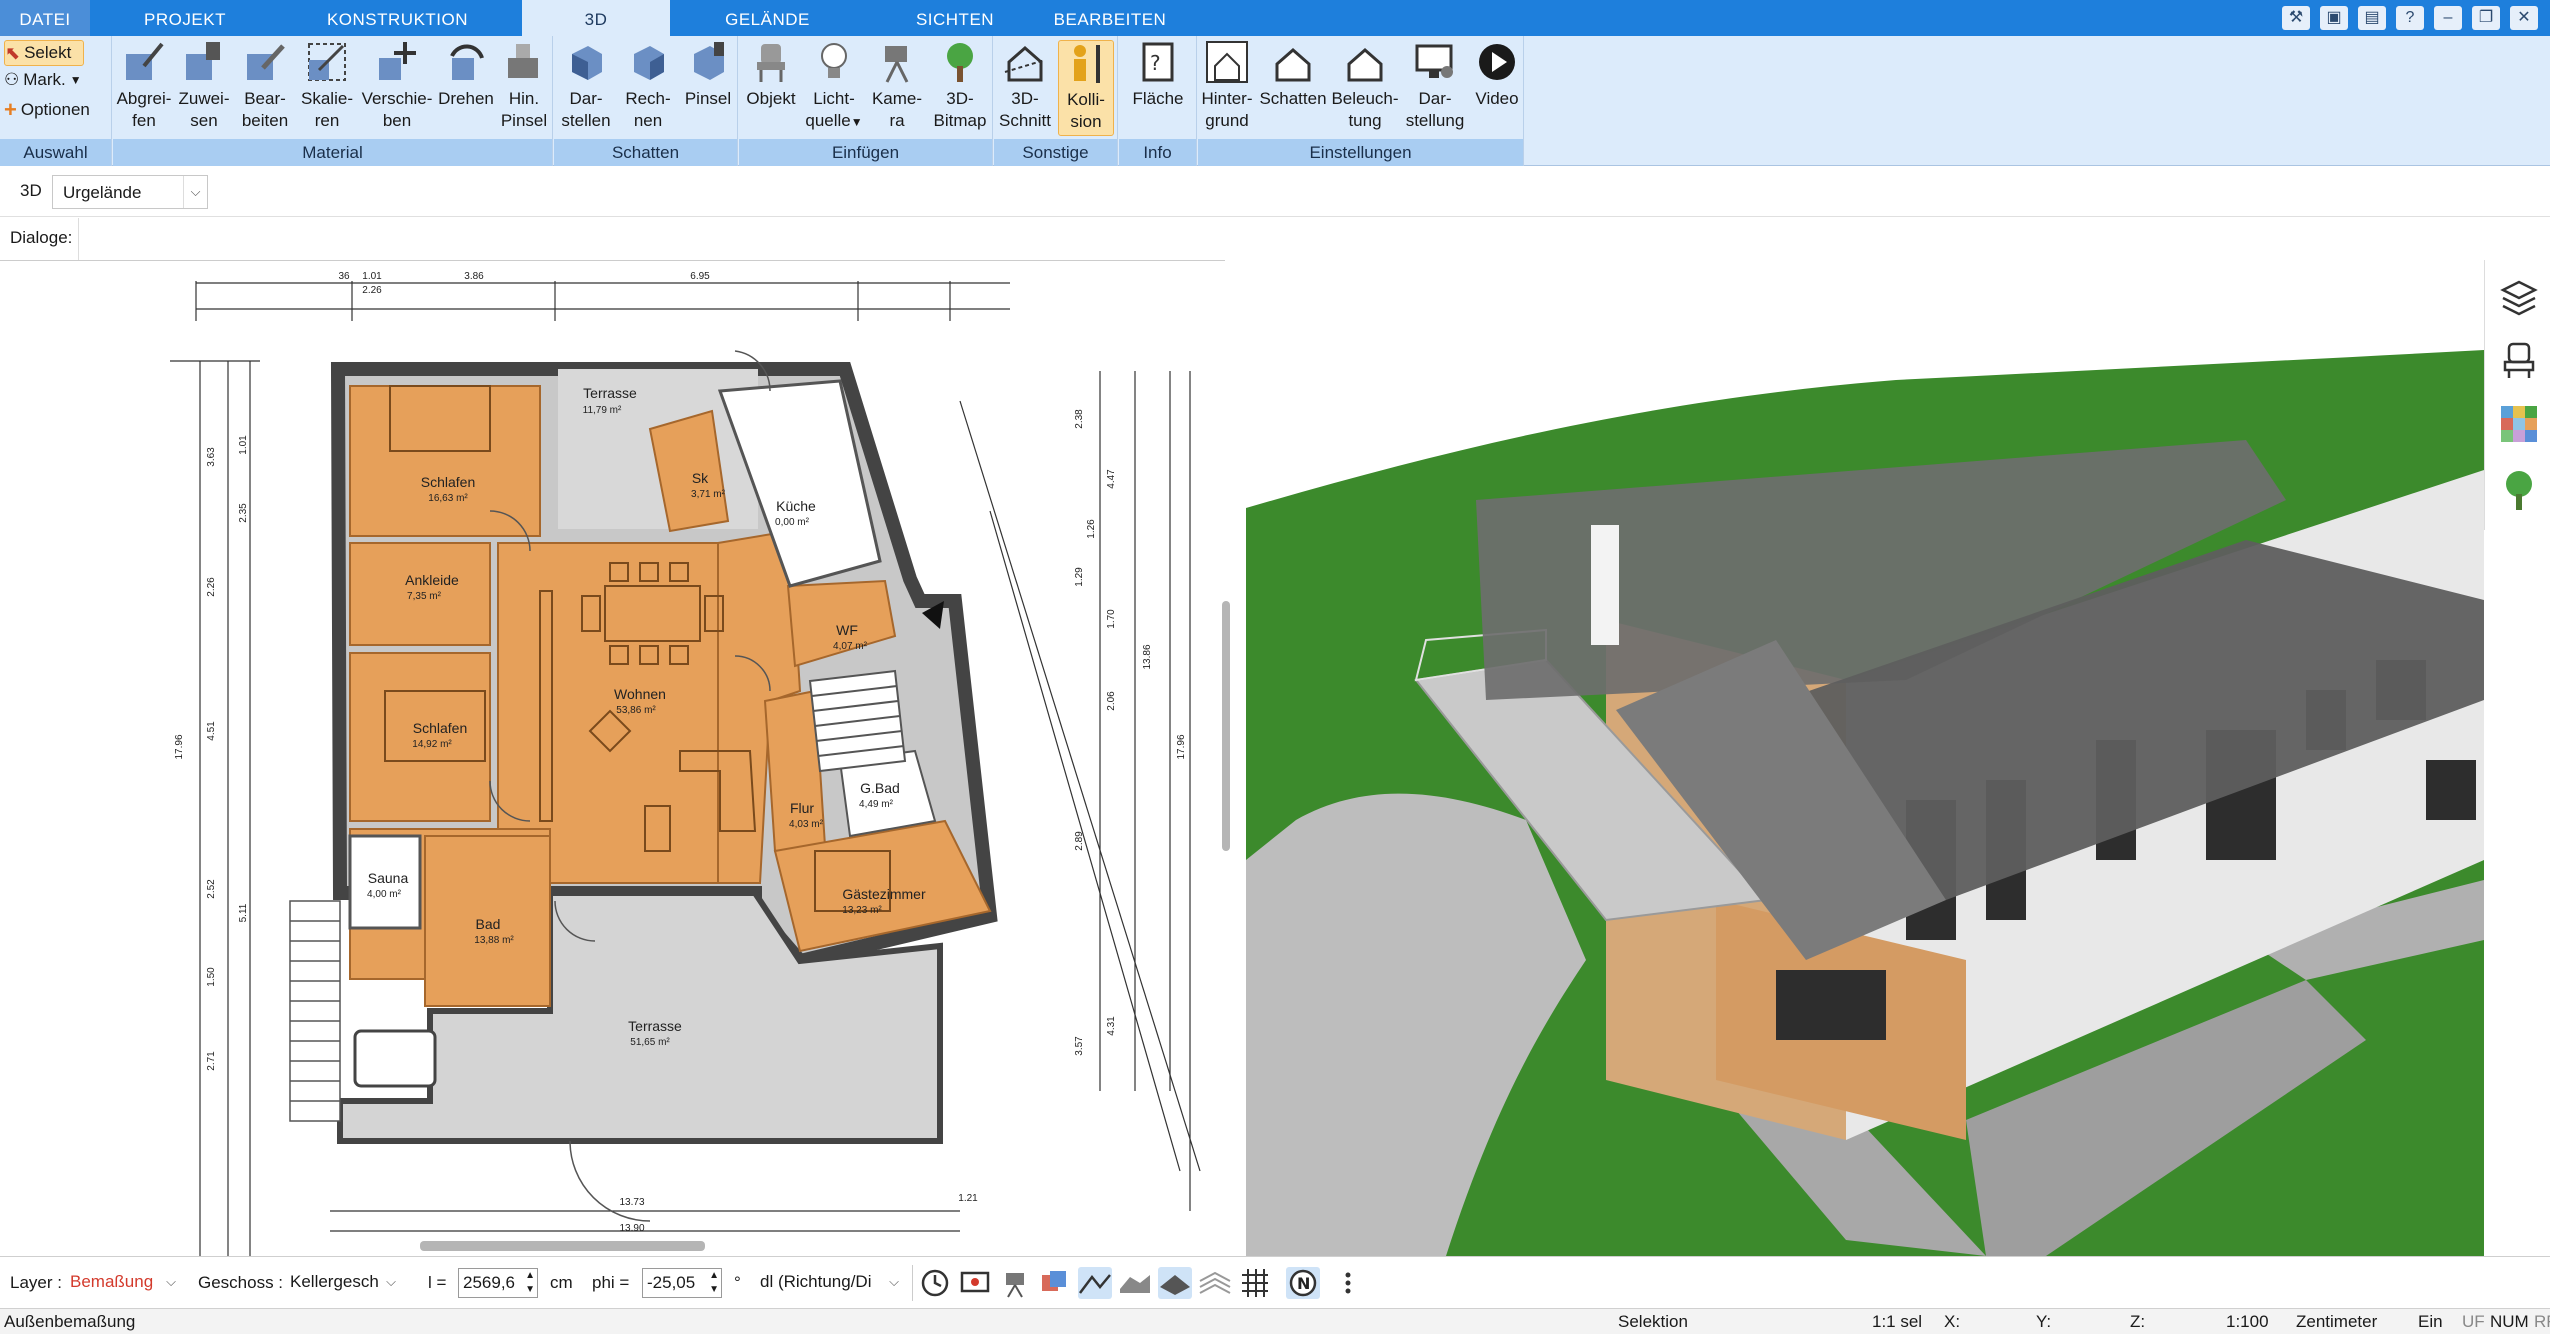 The image size is (2550, 1335). I want to click on svg-text: 3.86, so click(474, 276).